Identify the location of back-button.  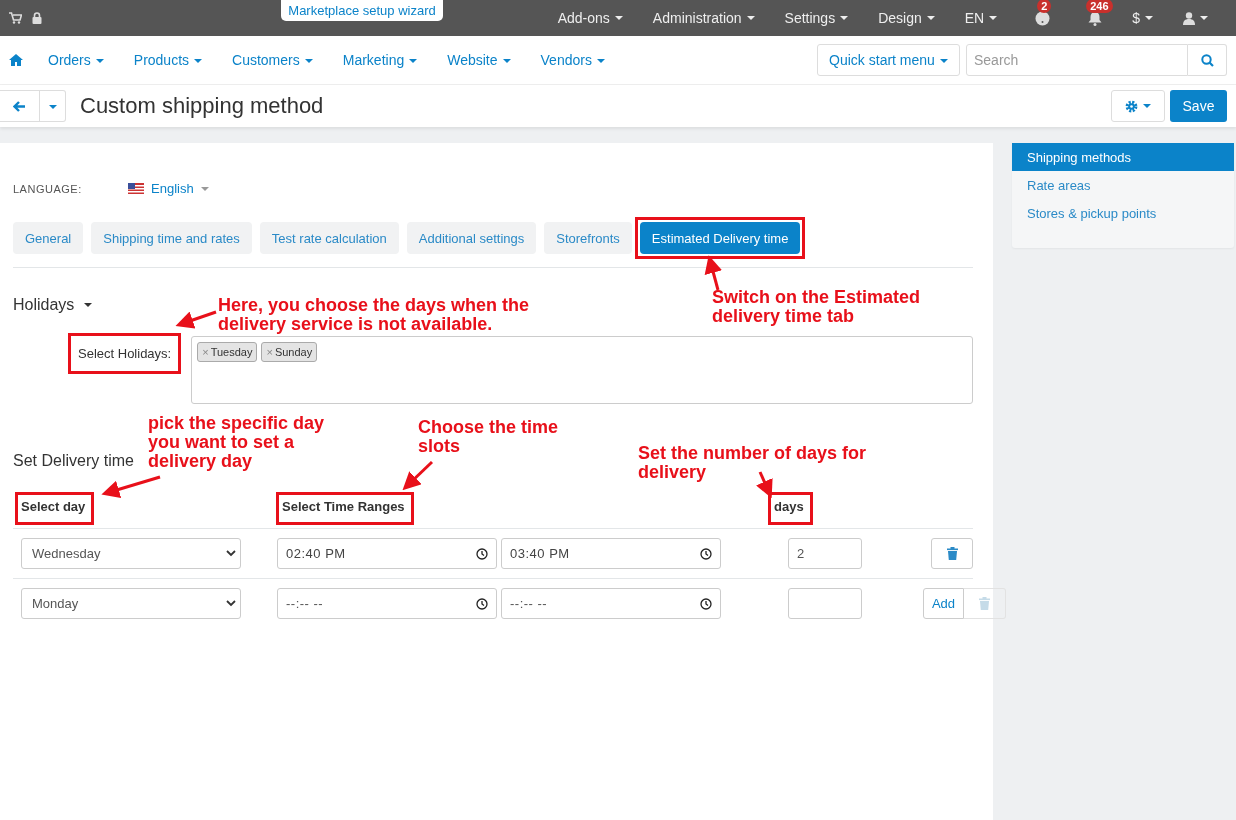
(20, 106).